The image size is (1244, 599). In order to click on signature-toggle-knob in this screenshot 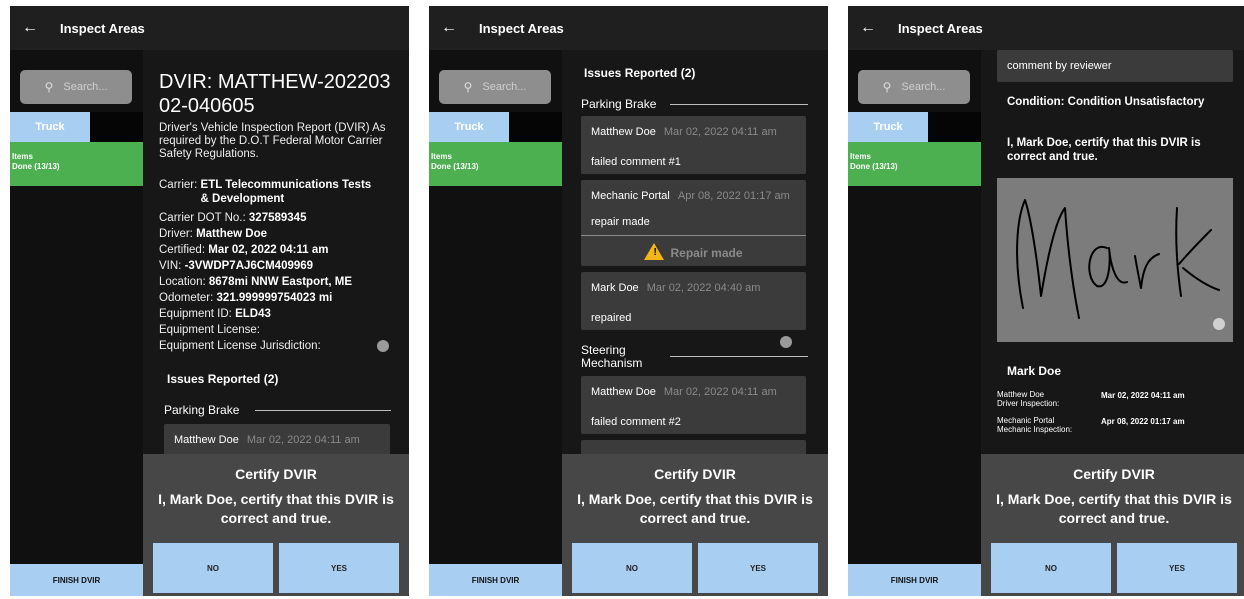, I will do `click(1219, 324)`.